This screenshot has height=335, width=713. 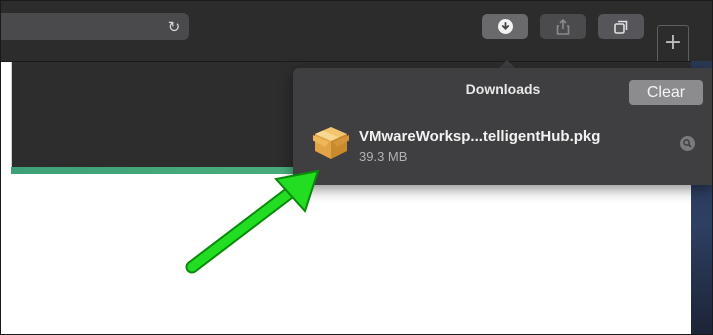 I want to click on magnifier-icon, so click(x=687, y=143).